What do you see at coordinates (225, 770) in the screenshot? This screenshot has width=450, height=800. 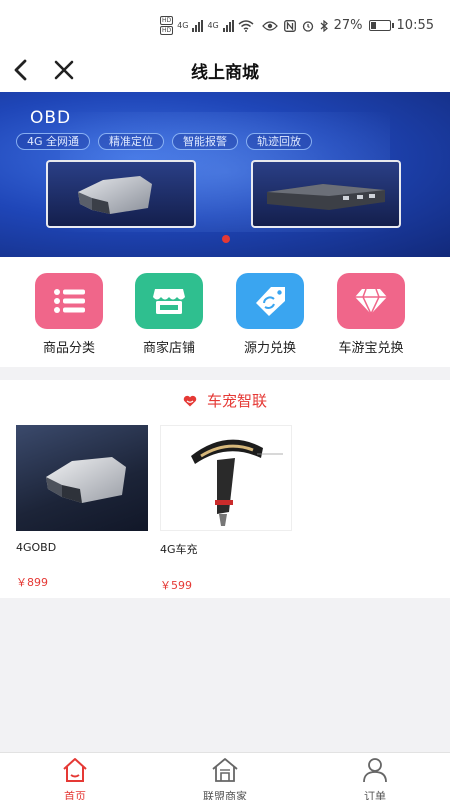 I see `store-house-icon` at bounding box center [225, 770].